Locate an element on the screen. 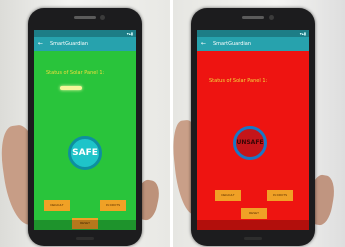  unsafe-status-badge: UNSAFE is located at coordinates (250, 143).